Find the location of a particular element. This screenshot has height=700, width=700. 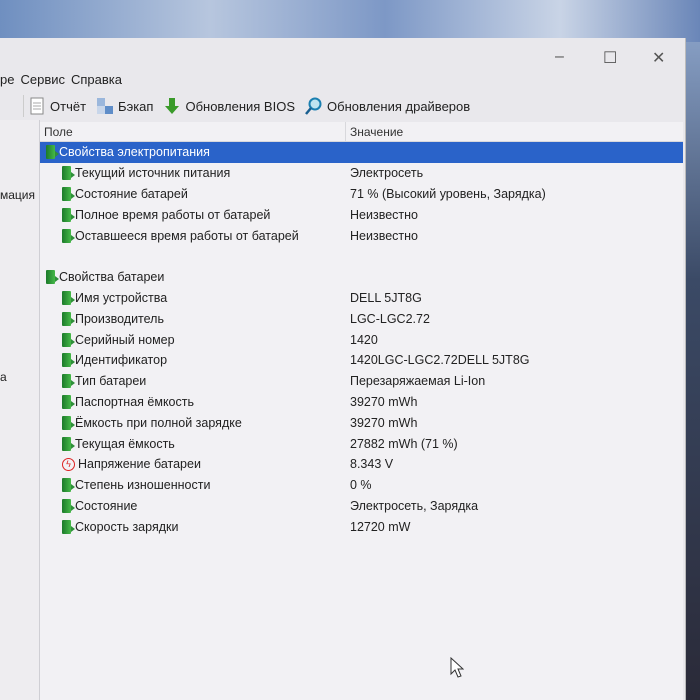

group-title: Свойства электропитания is located at coordinates (134, 152).